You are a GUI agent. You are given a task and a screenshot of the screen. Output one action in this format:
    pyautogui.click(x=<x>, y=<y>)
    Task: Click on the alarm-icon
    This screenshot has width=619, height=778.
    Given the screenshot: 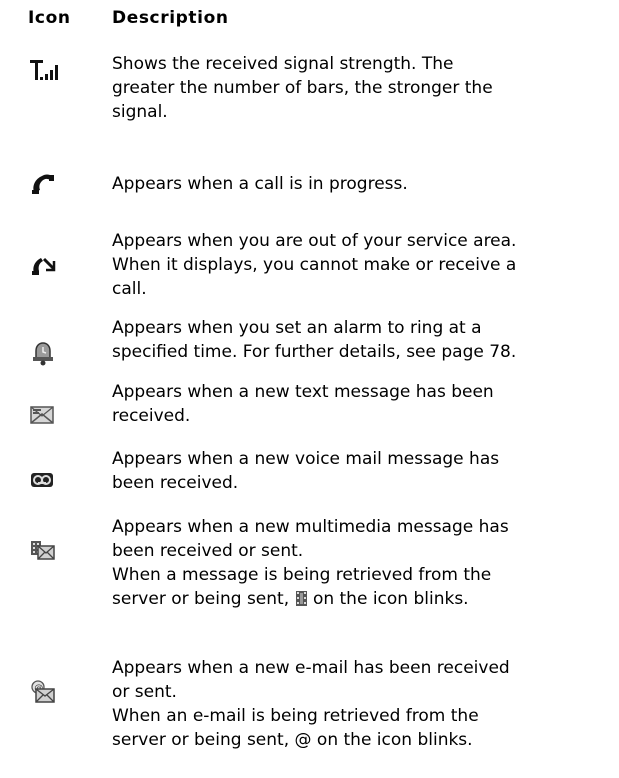 What is the action you would take?
    pyautogui.click(x=50, y=360)
    